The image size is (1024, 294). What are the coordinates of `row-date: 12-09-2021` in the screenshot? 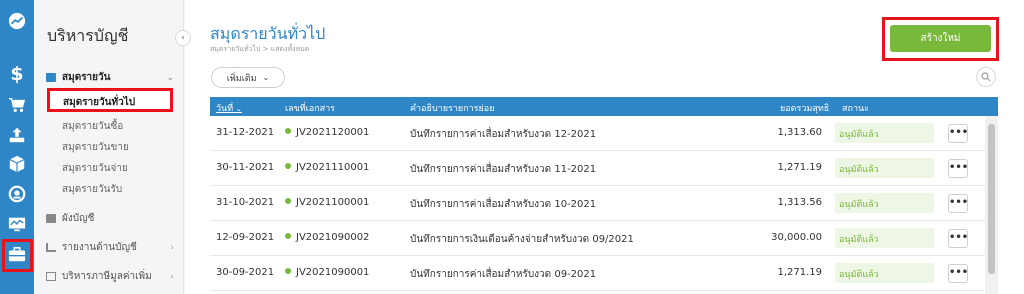 It's located at (245, 237).